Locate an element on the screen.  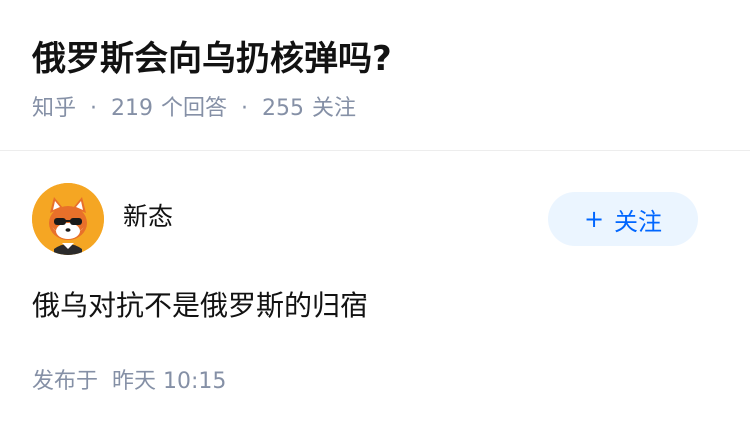
follow-button-label: 关注 is located at coordinates (638, 221).